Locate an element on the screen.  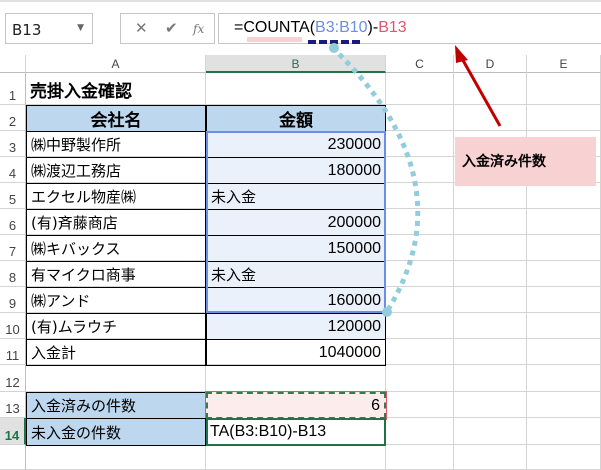
dotted-connector is located at coordinates (375, 180).